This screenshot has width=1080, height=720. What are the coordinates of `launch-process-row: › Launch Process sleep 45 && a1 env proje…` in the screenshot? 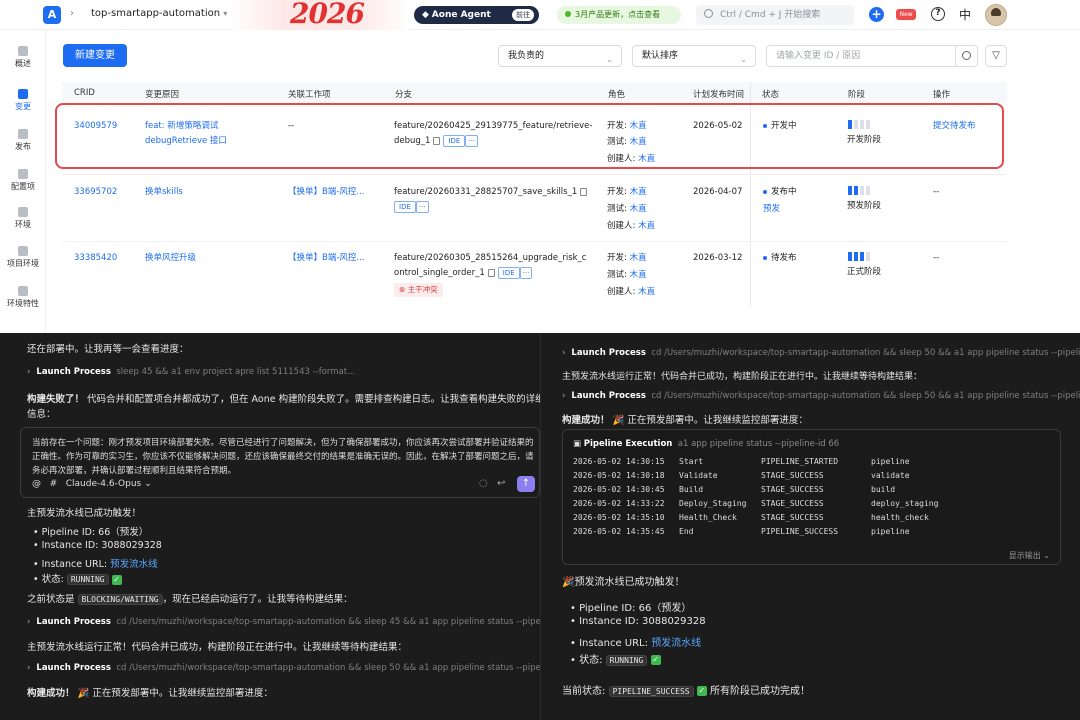 It's located at (191, 372).